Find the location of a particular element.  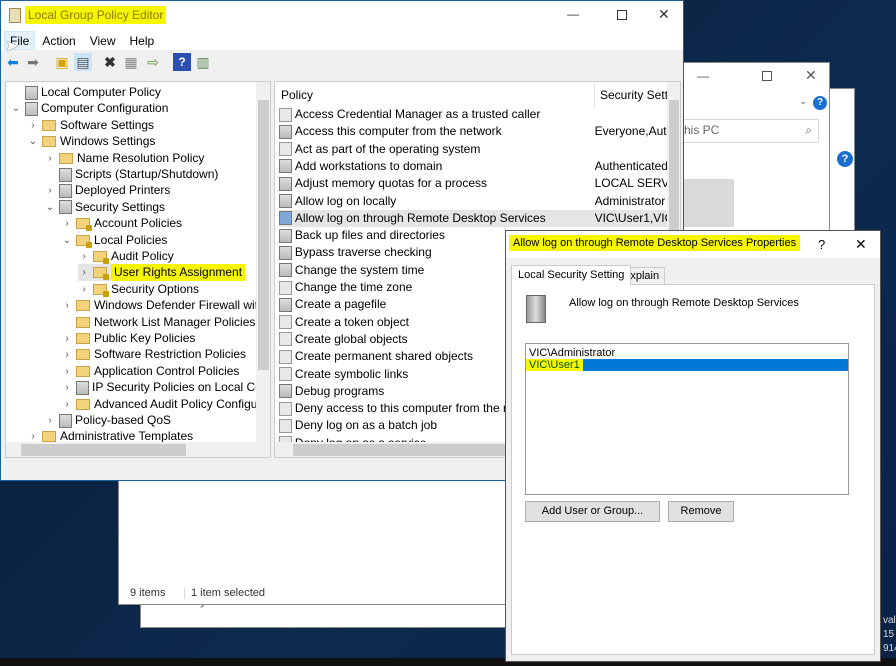

policy-row: Add workstations to domain Authenticated is located at coordinates (474, 166).